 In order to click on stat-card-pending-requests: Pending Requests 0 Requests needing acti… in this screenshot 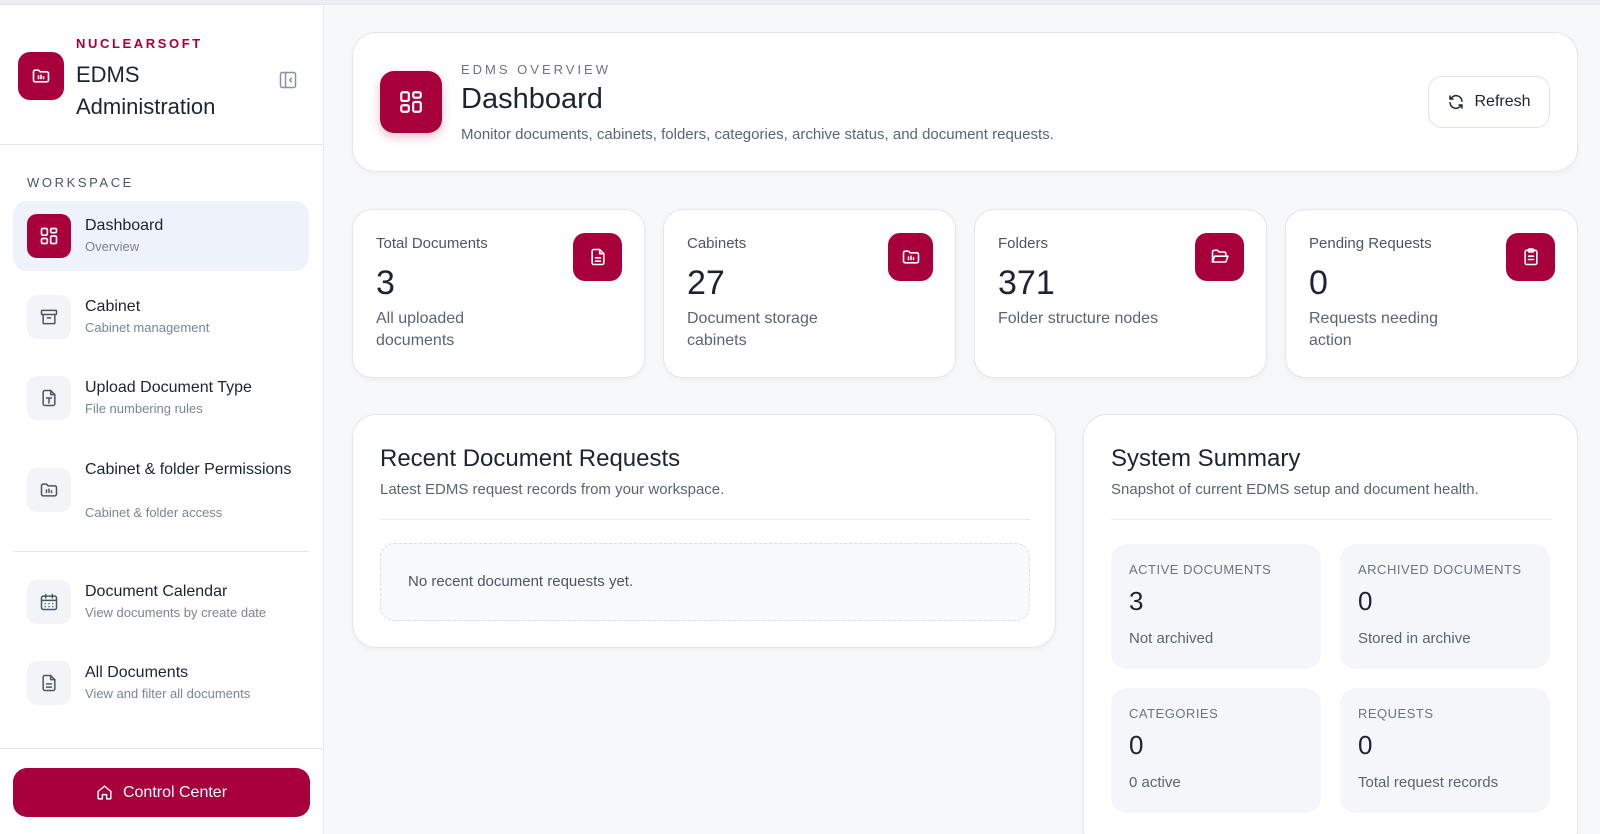, I will do `click(1431, 293)`.